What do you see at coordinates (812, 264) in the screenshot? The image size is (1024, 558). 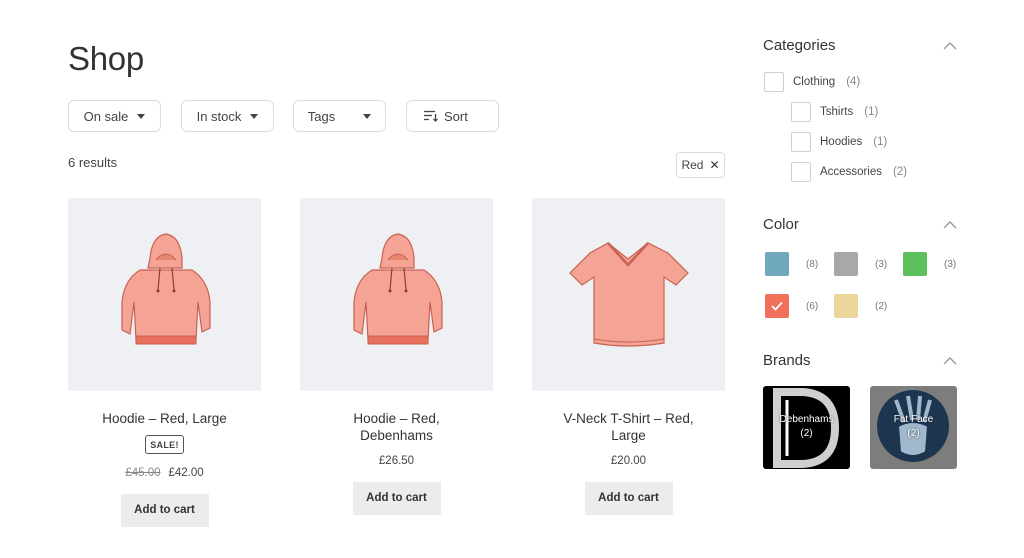 I see `swatch-count: (8)` at bounding box center [812, 264].